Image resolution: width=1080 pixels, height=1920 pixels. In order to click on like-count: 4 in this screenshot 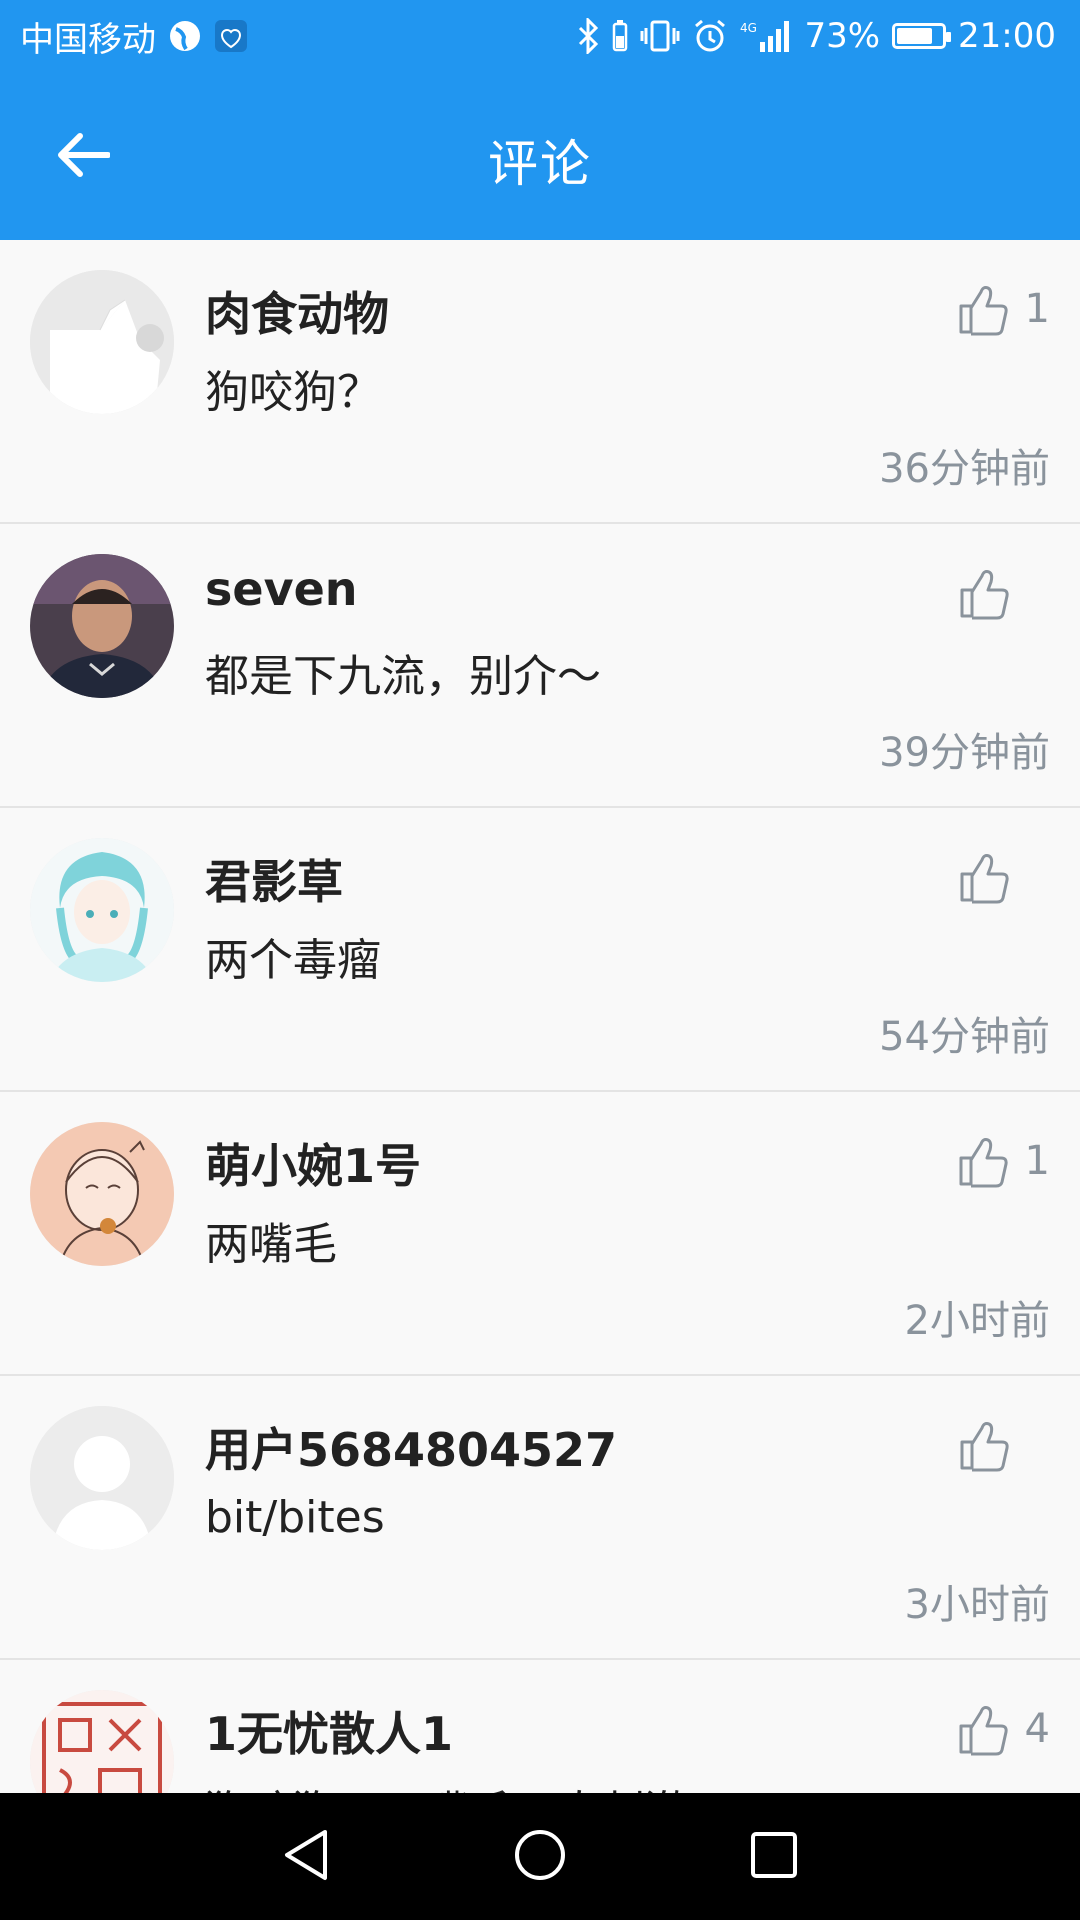, I will do `click(1037, 1729)`.